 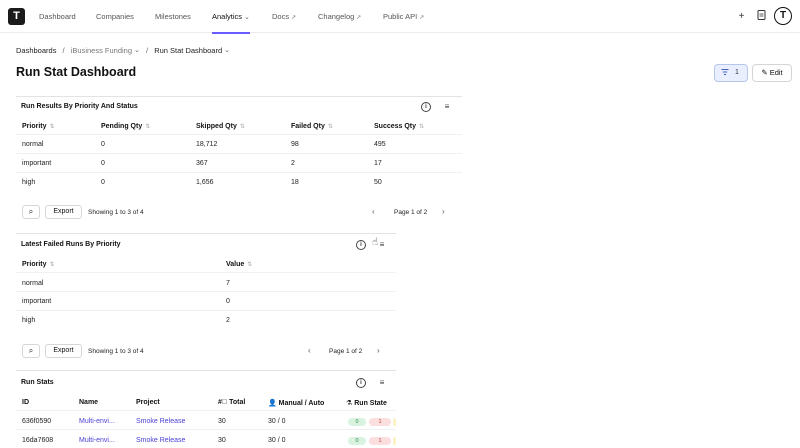 I want to click on cell-success: 495, so click(x=380, y=144).